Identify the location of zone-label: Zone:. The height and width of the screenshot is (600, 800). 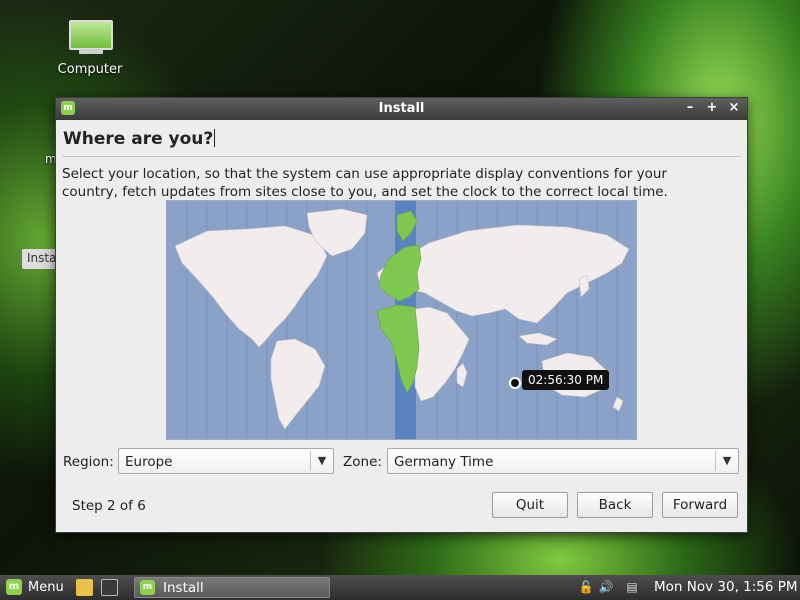
(362, 462).